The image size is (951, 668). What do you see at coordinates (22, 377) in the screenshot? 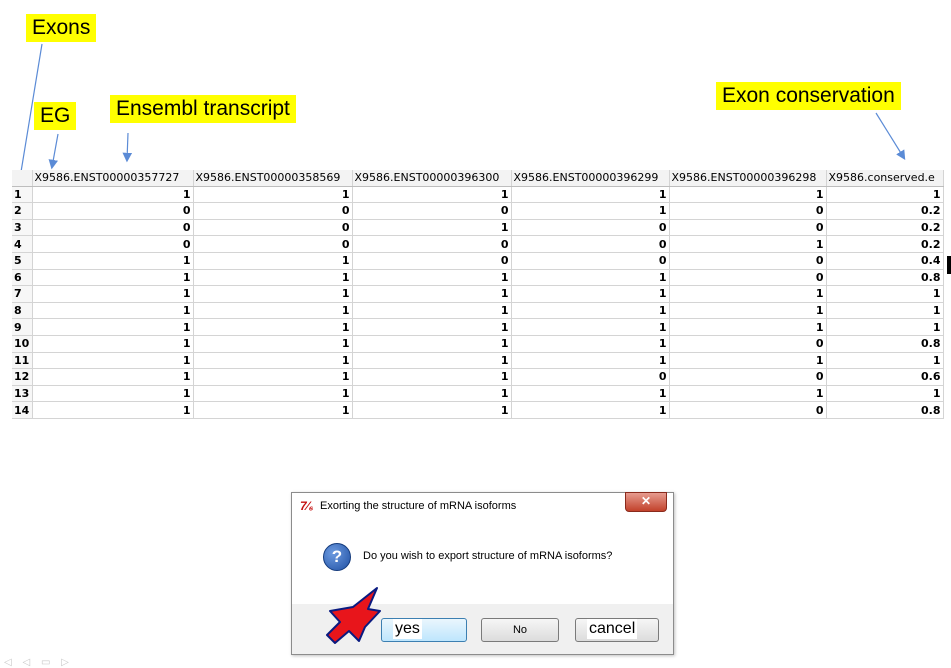
I see `row-number: 12` at bounding box center [22, 377].